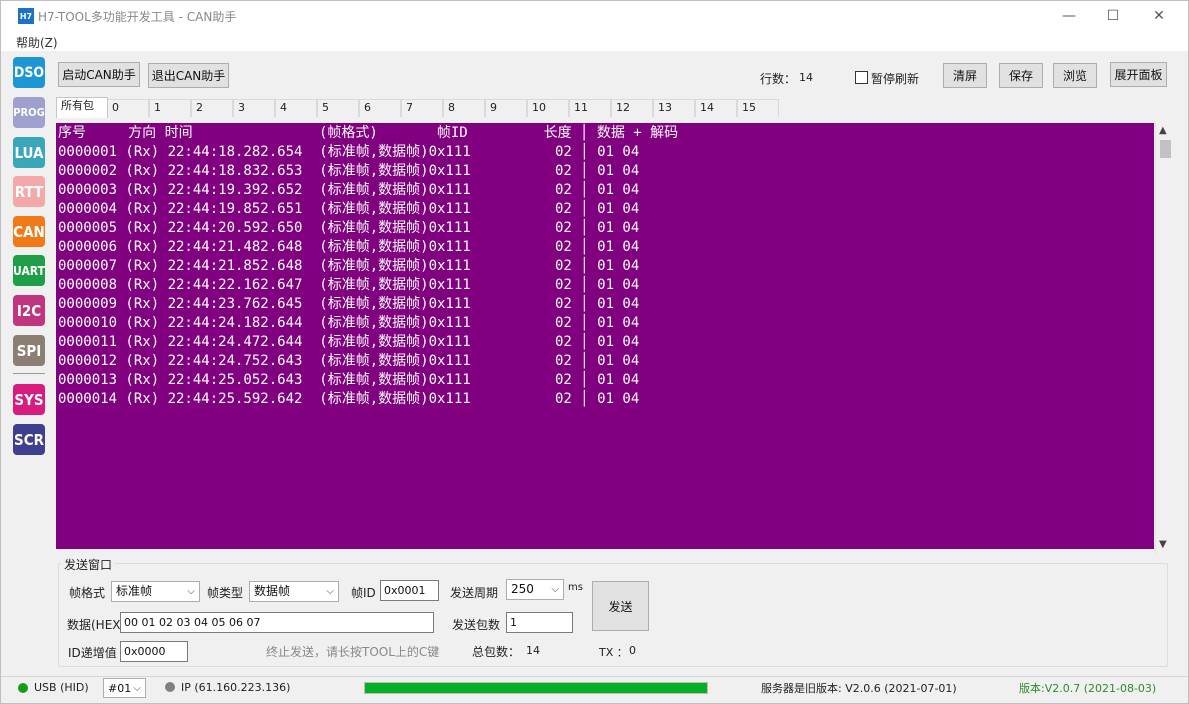 The height and width of the screenshot is (704, 1189). What do you see at coordinates (535, 589) in the screenshot?
I see `send-period-select: 250 ⌵` at bounding box center [535, 589].